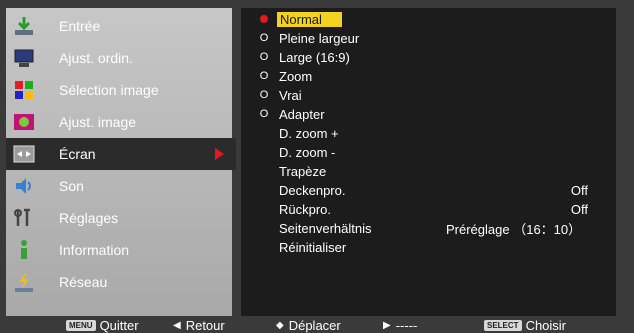 This screenshot has height=333, width=634. I want to click on option-label: Trapèze, so click(303, 171).